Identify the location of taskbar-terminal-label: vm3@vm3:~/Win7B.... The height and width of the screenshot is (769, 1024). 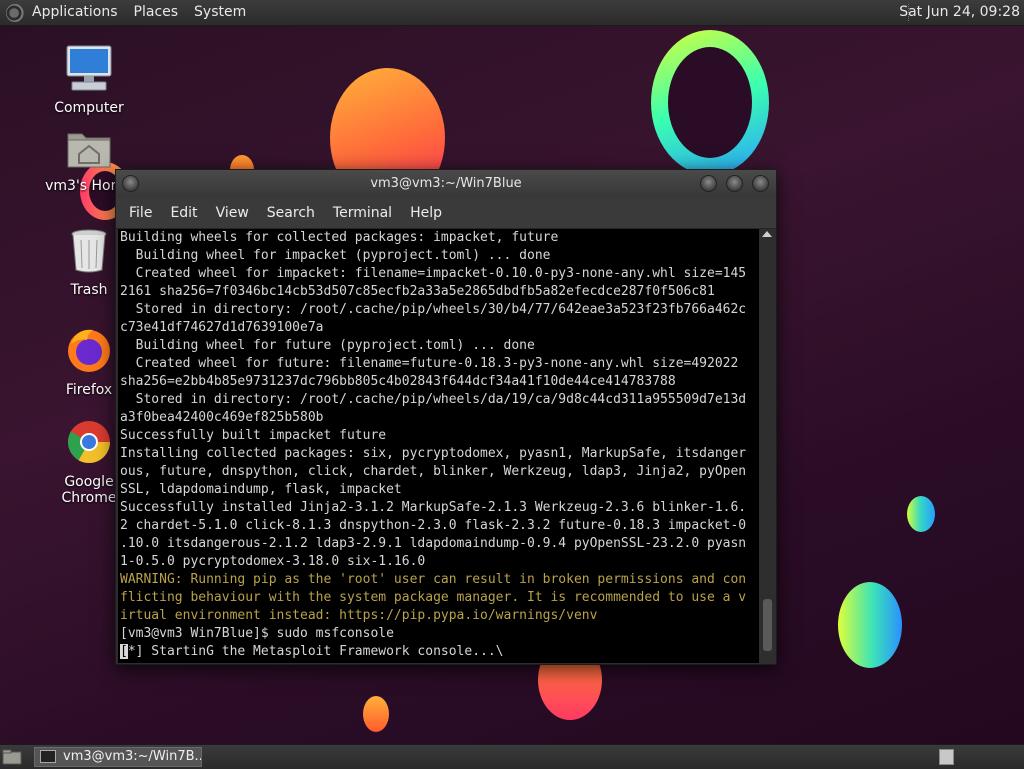
(132, 756).